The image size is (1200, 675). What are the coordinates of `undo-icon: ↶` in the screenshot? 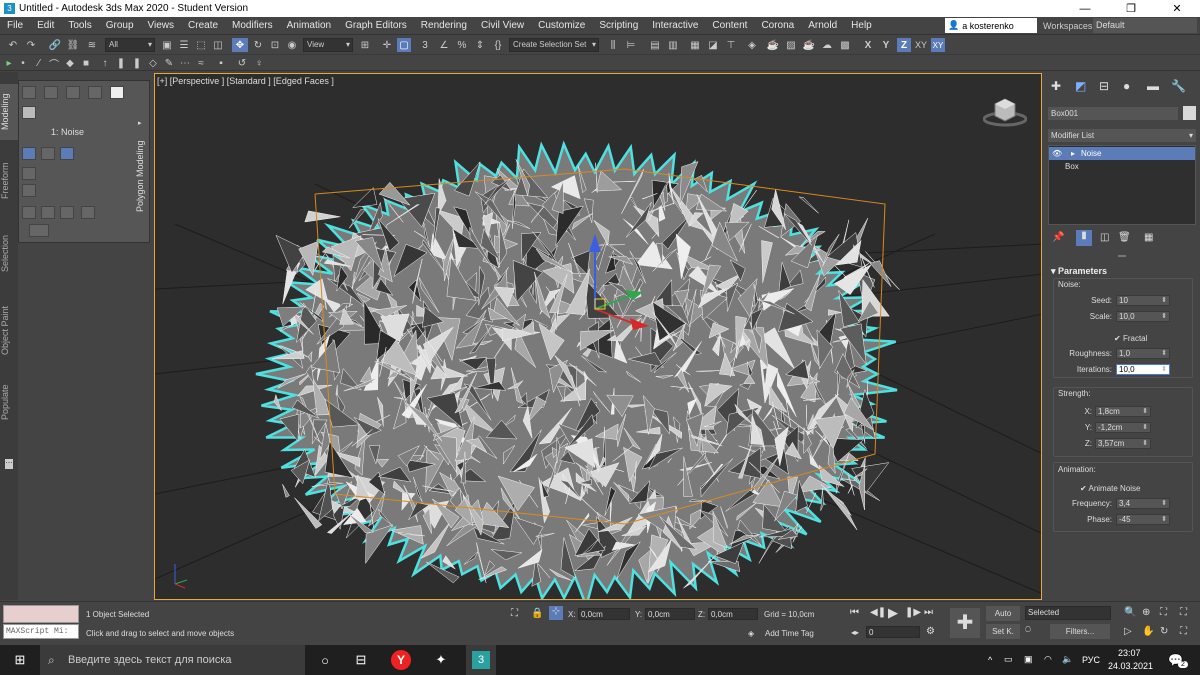 It's located at (13, 45).